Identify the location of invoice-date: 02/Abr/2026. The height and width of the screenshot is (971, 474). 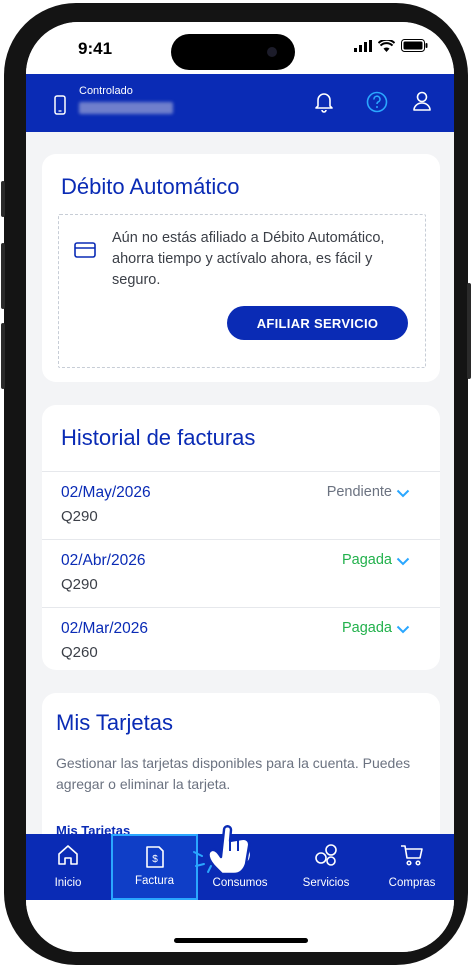
(103, 560).